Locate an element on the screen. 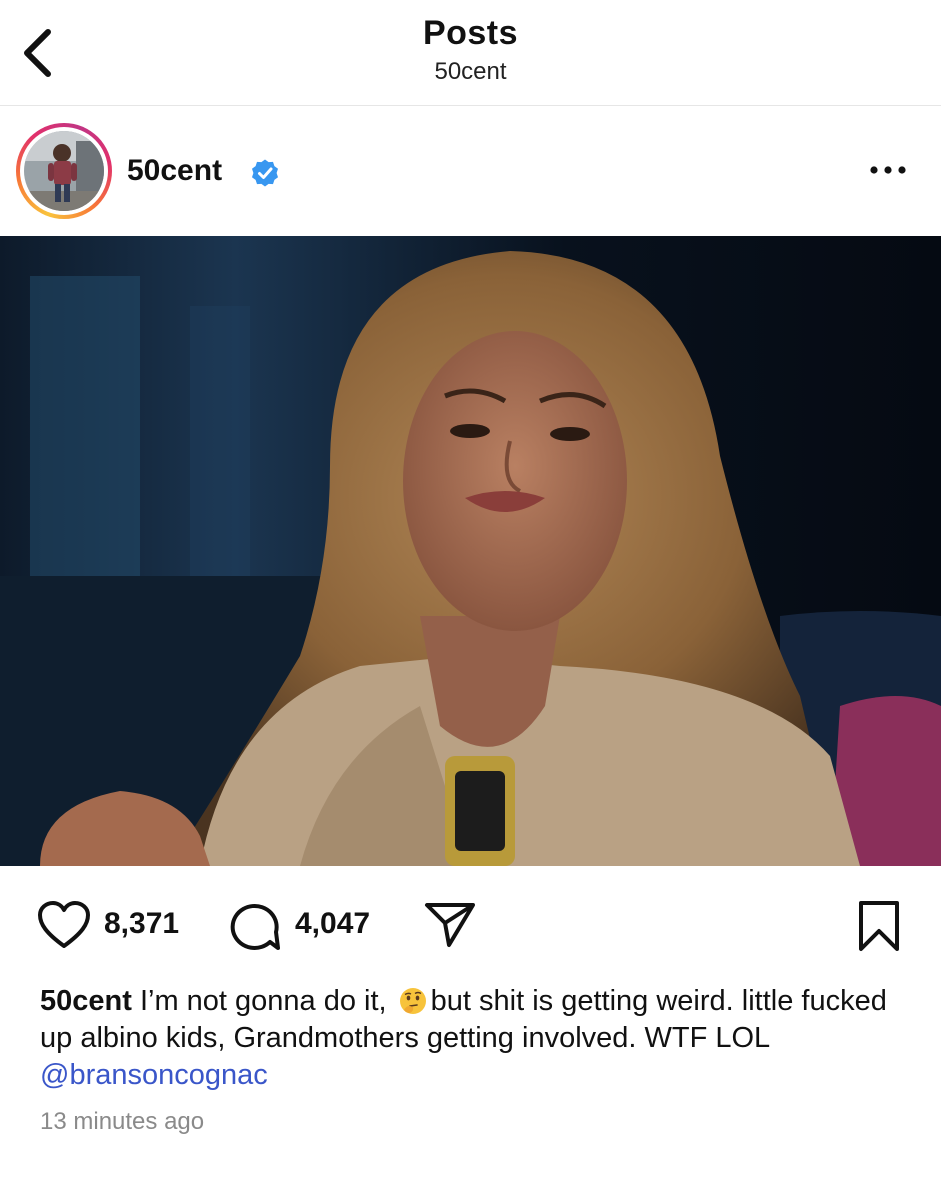 The image size is (941, 1199). comment-bubble-icon is located at coordinates (254, 926).